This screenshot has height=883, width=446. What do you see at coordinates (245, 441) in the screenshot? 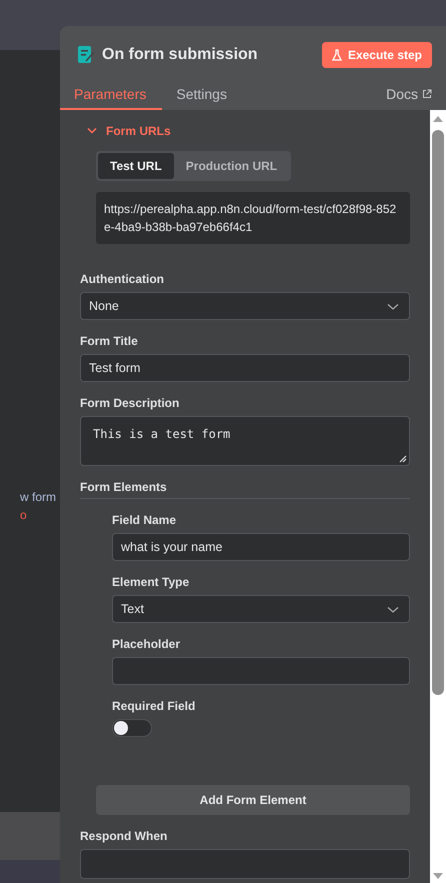
I see `textarea-field: This is a test form` at bounding box center [245, 441].